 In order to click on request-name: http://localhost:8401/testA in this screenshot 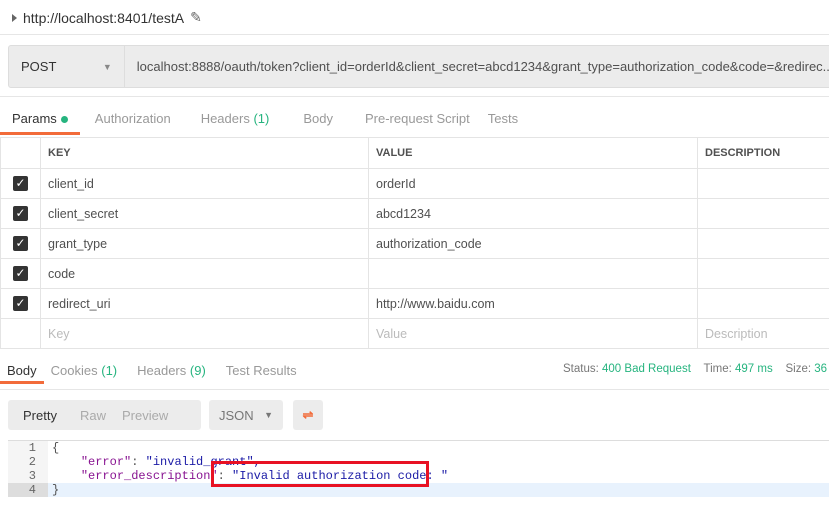, I will do `click(104, 17)`.